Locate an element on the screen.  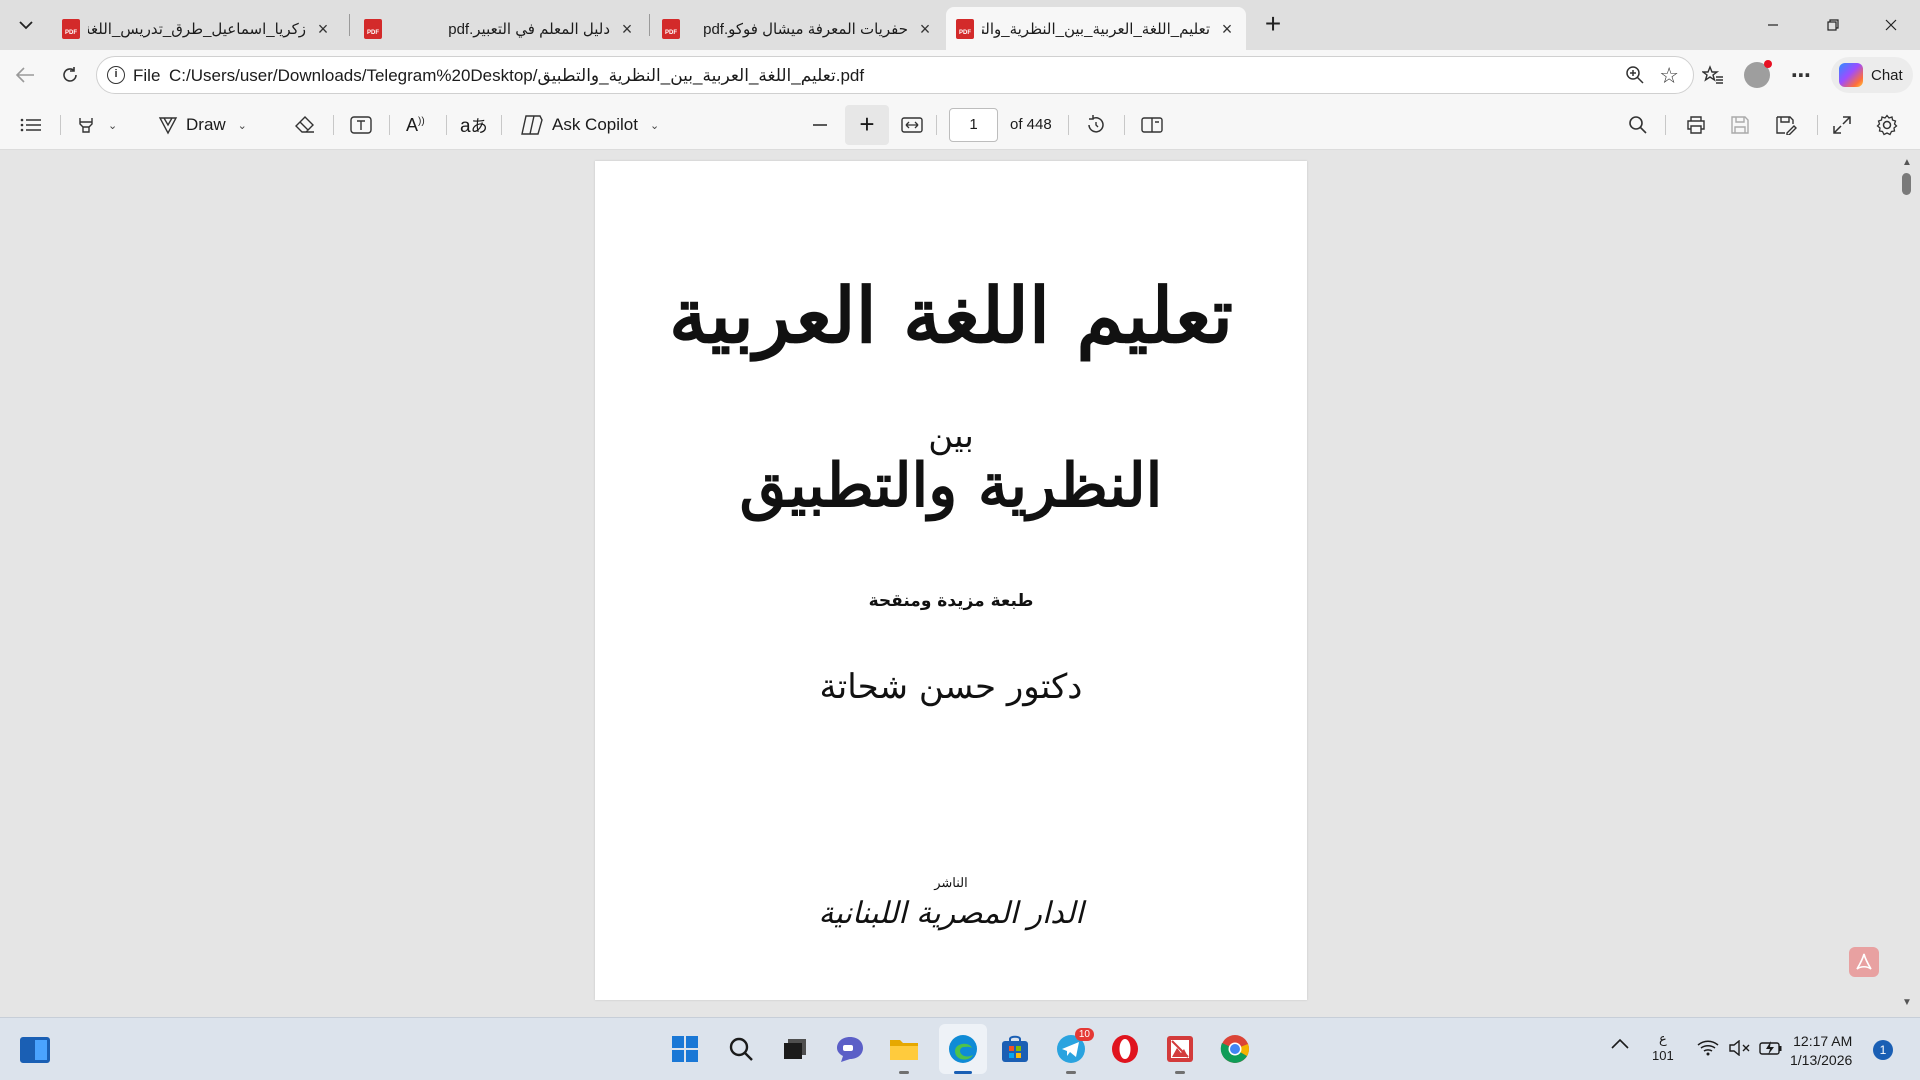
publisher-name: الدار المصرية اللبنانية is located at coordinates (951, 913).